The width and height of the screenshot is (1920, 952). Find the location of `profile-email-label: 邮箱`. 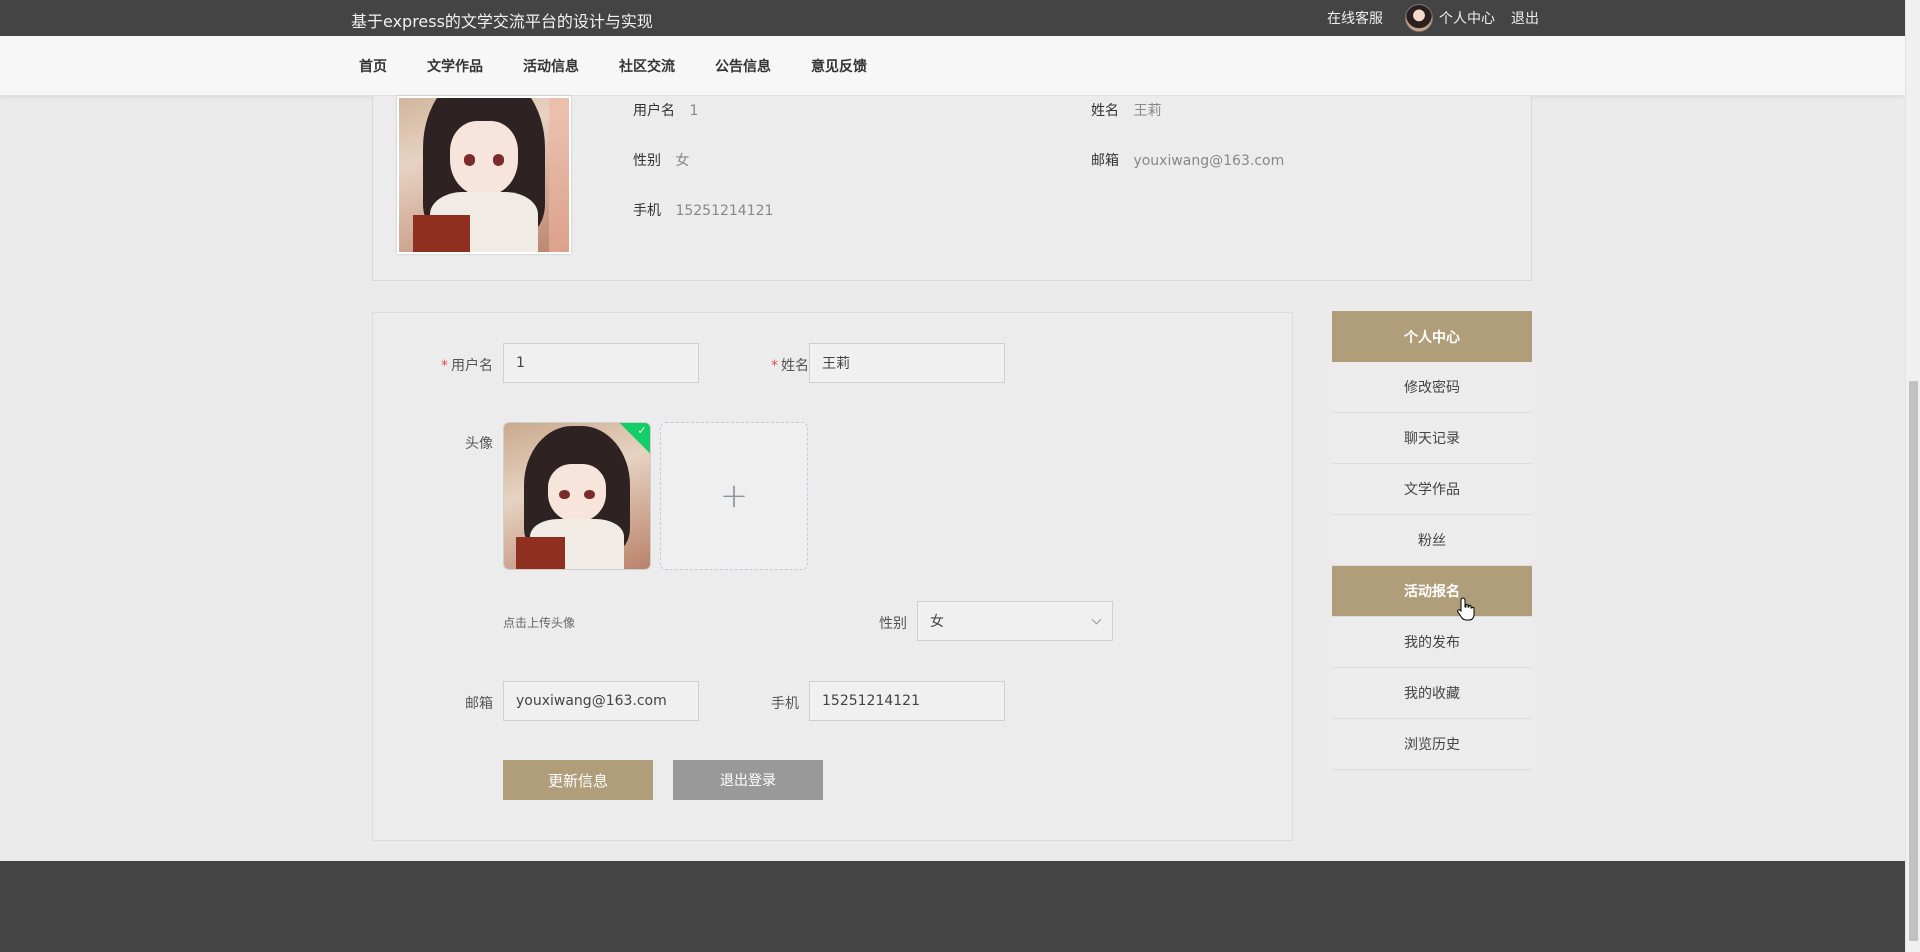

profile-email-label: 邮箱 is located at coordinates (1105, 161).